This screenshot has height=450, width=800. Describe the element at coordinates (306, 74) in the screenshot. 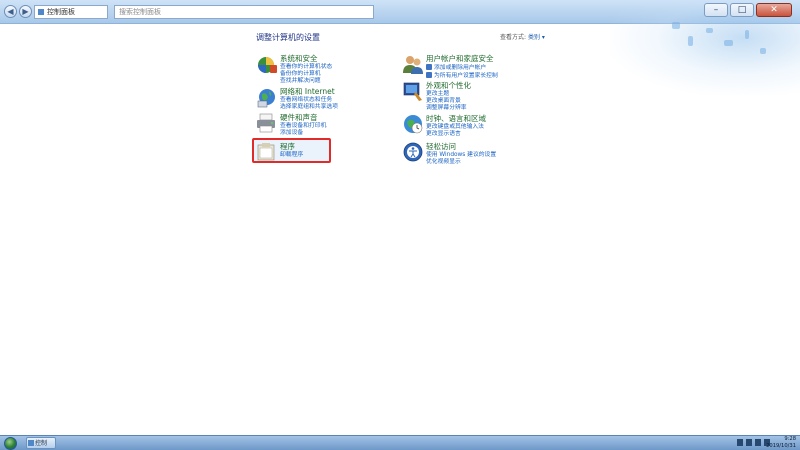

I see `backup-computer-link: 备份你的计算机` at that location.